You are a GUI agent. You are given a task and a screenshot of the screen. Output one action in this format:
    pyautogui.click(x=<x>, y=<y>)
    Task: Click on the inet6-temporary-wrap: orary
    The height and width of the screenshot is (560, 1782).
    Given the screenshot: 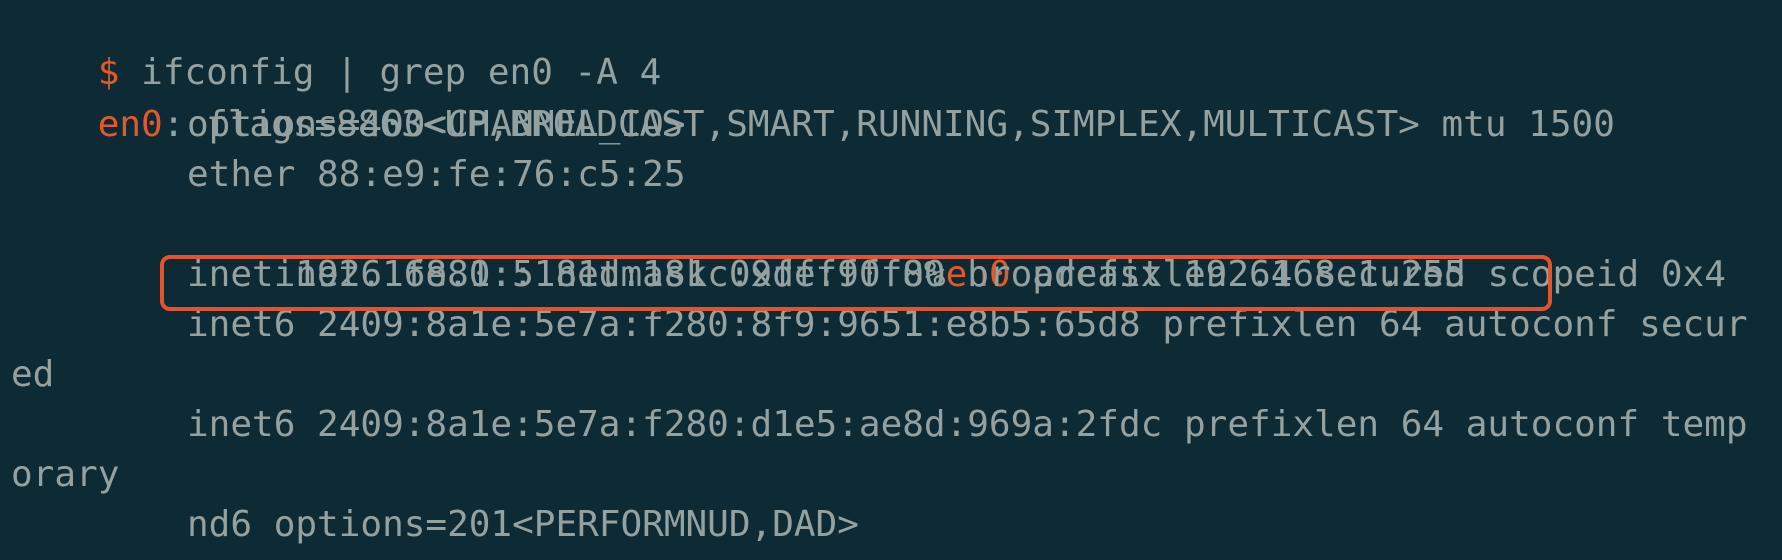 What is the action you would take?
    pyautogui.click(x=65, y=474)
    